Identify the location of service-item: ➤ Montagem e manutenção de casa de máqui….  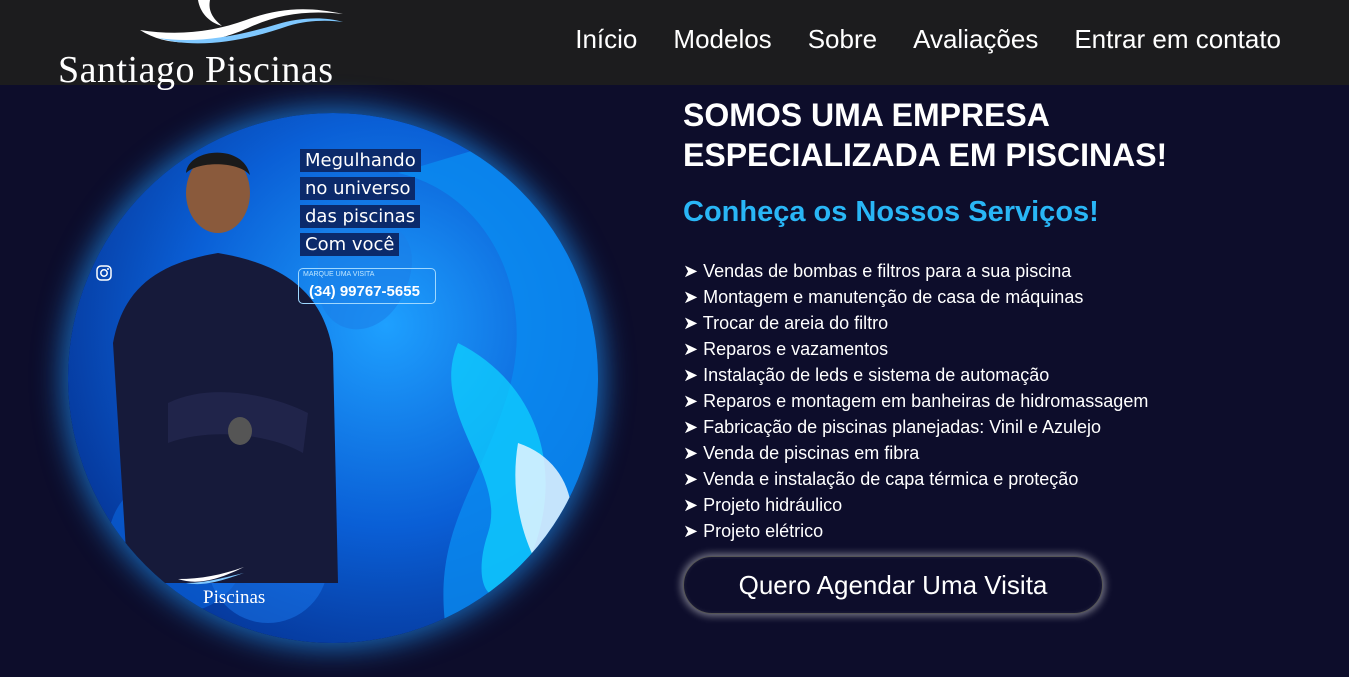
(883, 297).